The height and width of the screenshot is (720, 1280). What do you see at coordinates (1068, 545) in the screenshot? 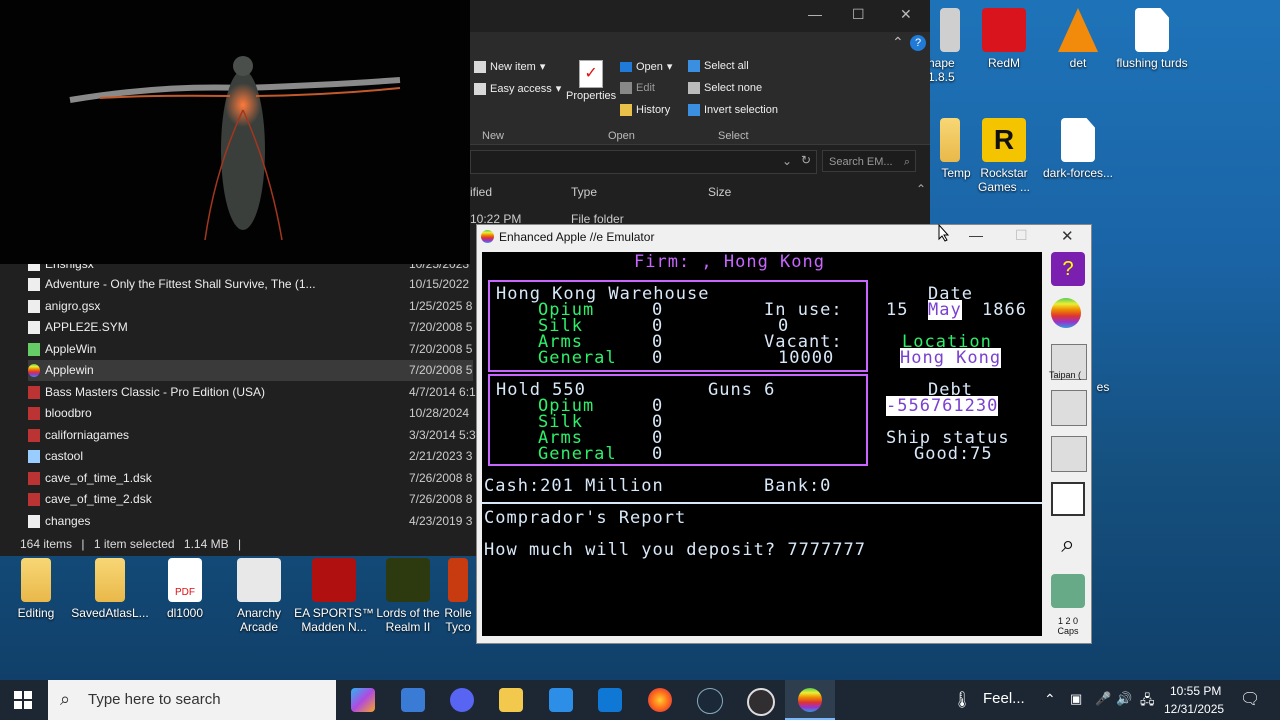
I see `debugger-button: ⌕` at bounding box center [1068, 545].